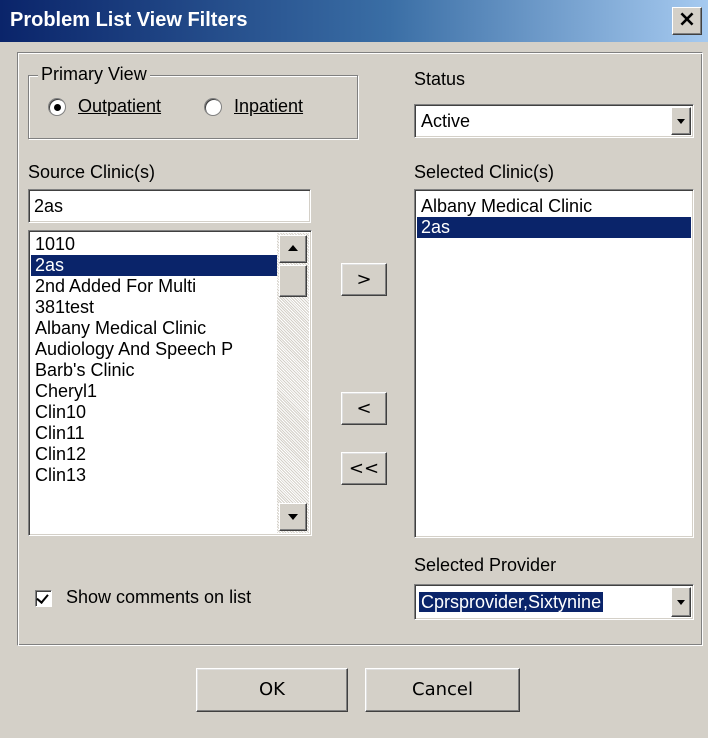  I want to click on list-item: Cheryl1, so click(154, 391).